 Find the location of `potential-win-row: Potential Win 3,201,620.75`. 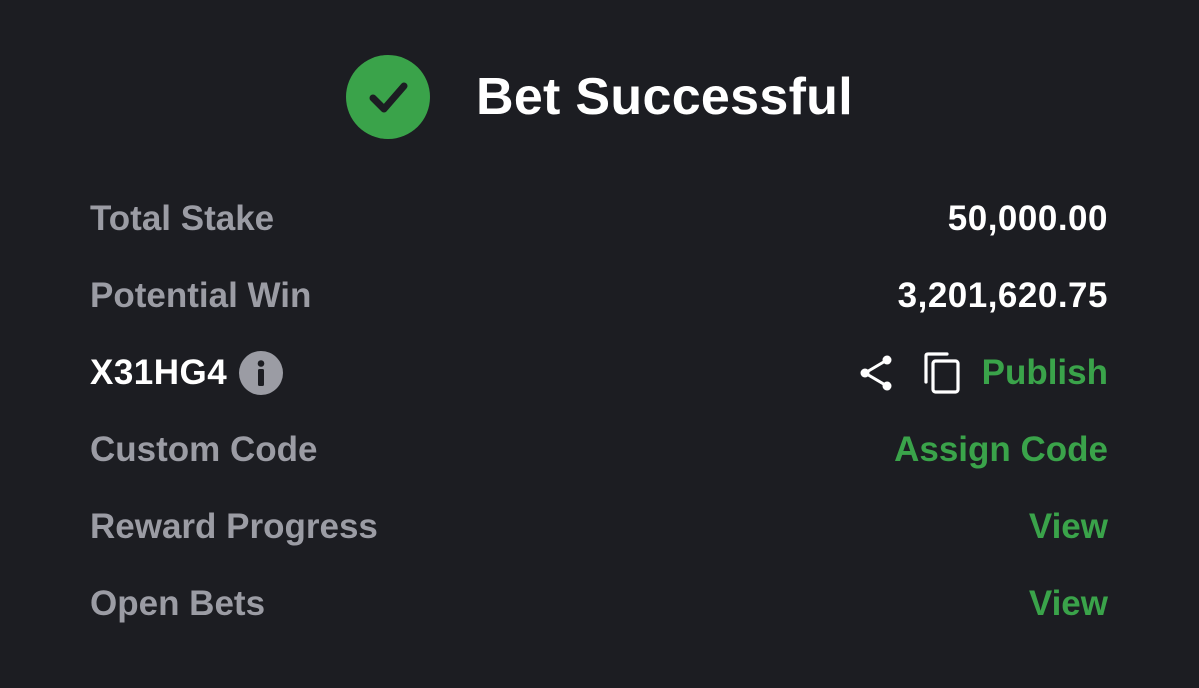

potential-win-row: Potential Win 3,201,620.75 is located at coordinates (599, 295).